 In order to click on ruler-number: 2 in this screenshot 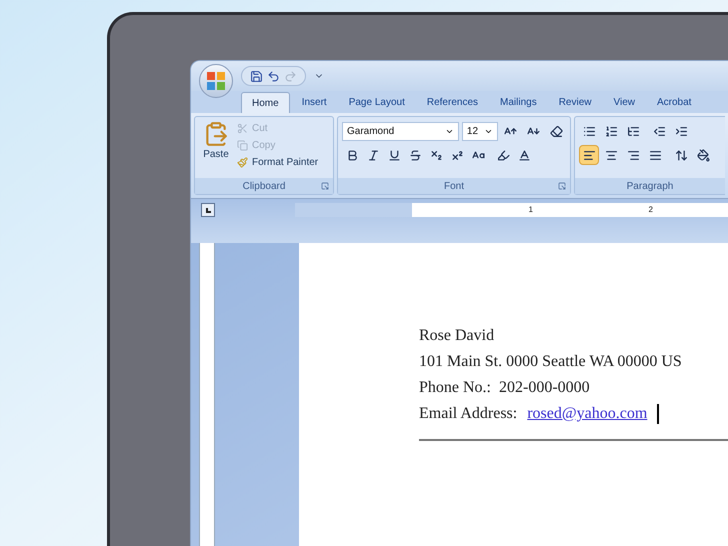, I will do `click(650, 210)`.